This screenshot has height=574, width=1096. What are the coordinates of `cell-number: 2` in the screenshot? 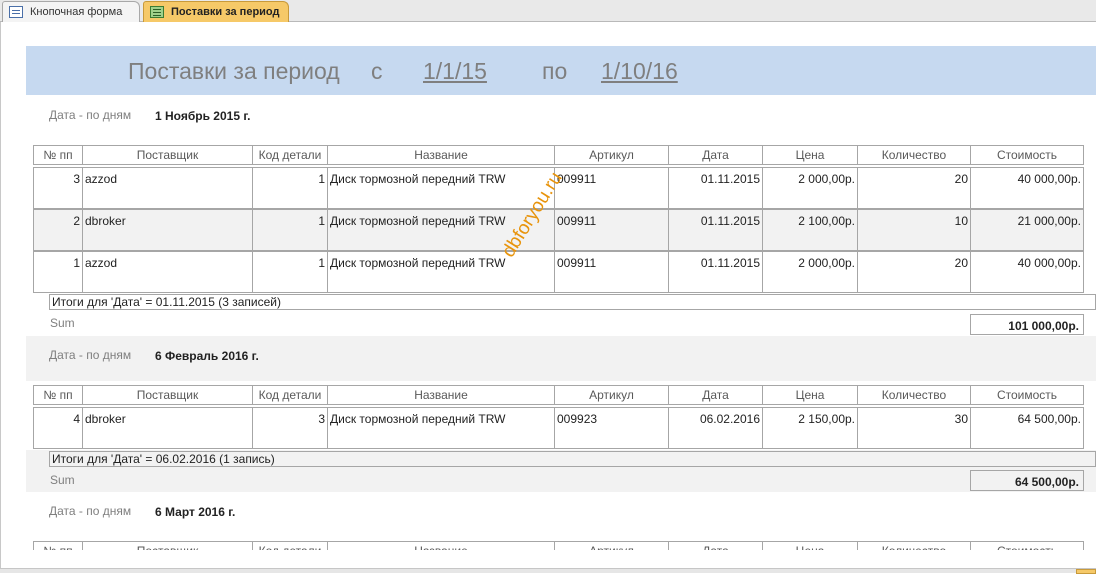 It's located at (58, 230).